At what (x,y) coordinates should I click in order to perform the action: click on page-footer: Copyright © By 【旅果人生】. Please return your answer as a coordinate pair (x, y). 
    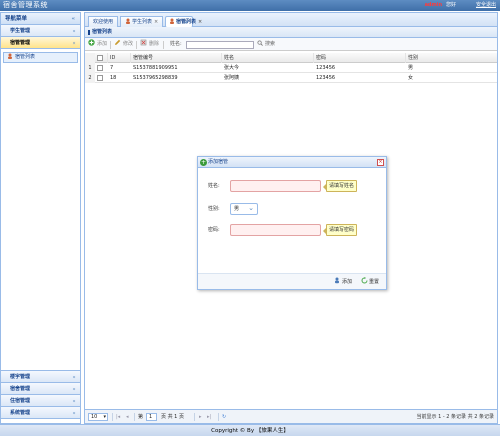
    Looking at the image, I should click on (250, 430).